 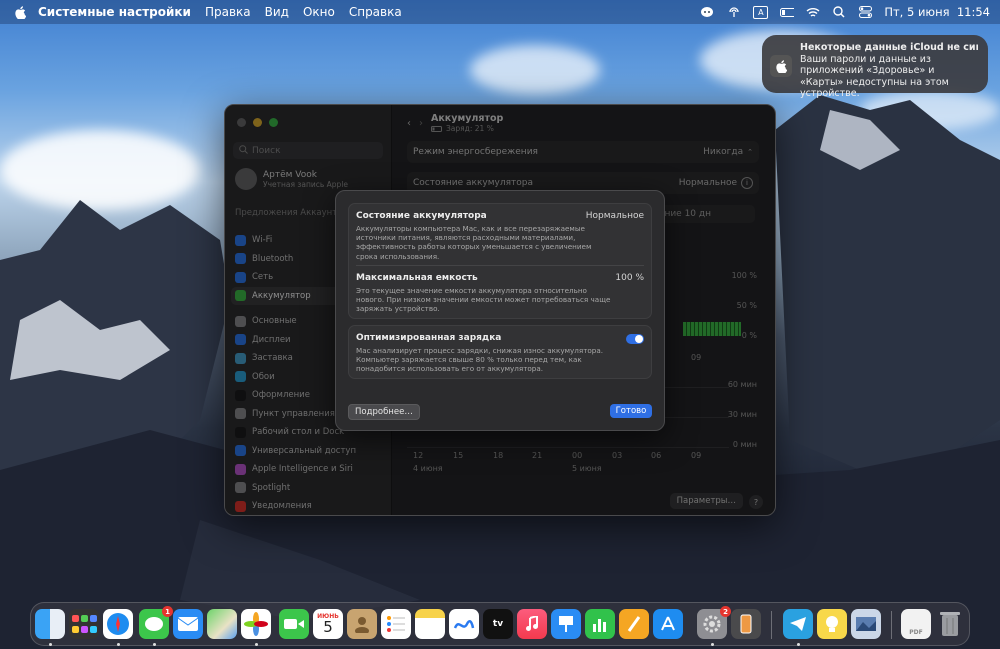 What do you see at coordinates (832, 624) in the screenshot?
I see `tips-icon` at bounding box center [832, 624].